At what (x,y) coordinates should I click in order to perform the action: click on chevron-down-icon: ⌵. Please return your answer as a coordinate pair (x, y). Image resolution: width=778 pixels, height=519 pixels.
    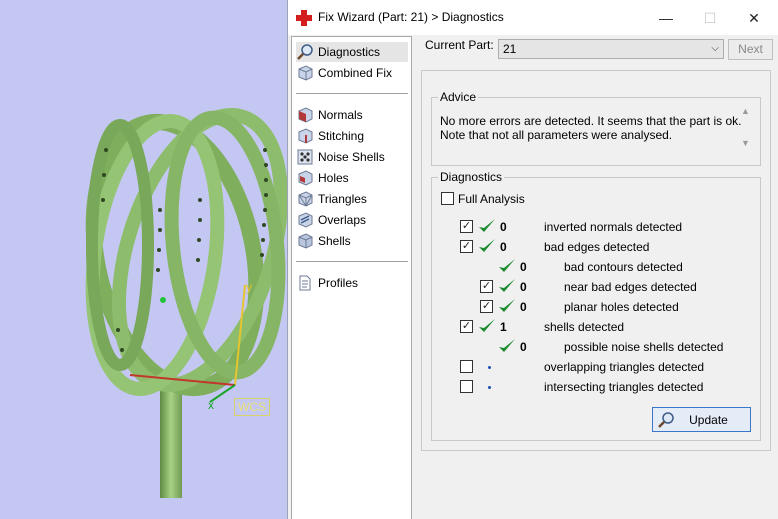
    Looking at the image, I should click on (715, 48).